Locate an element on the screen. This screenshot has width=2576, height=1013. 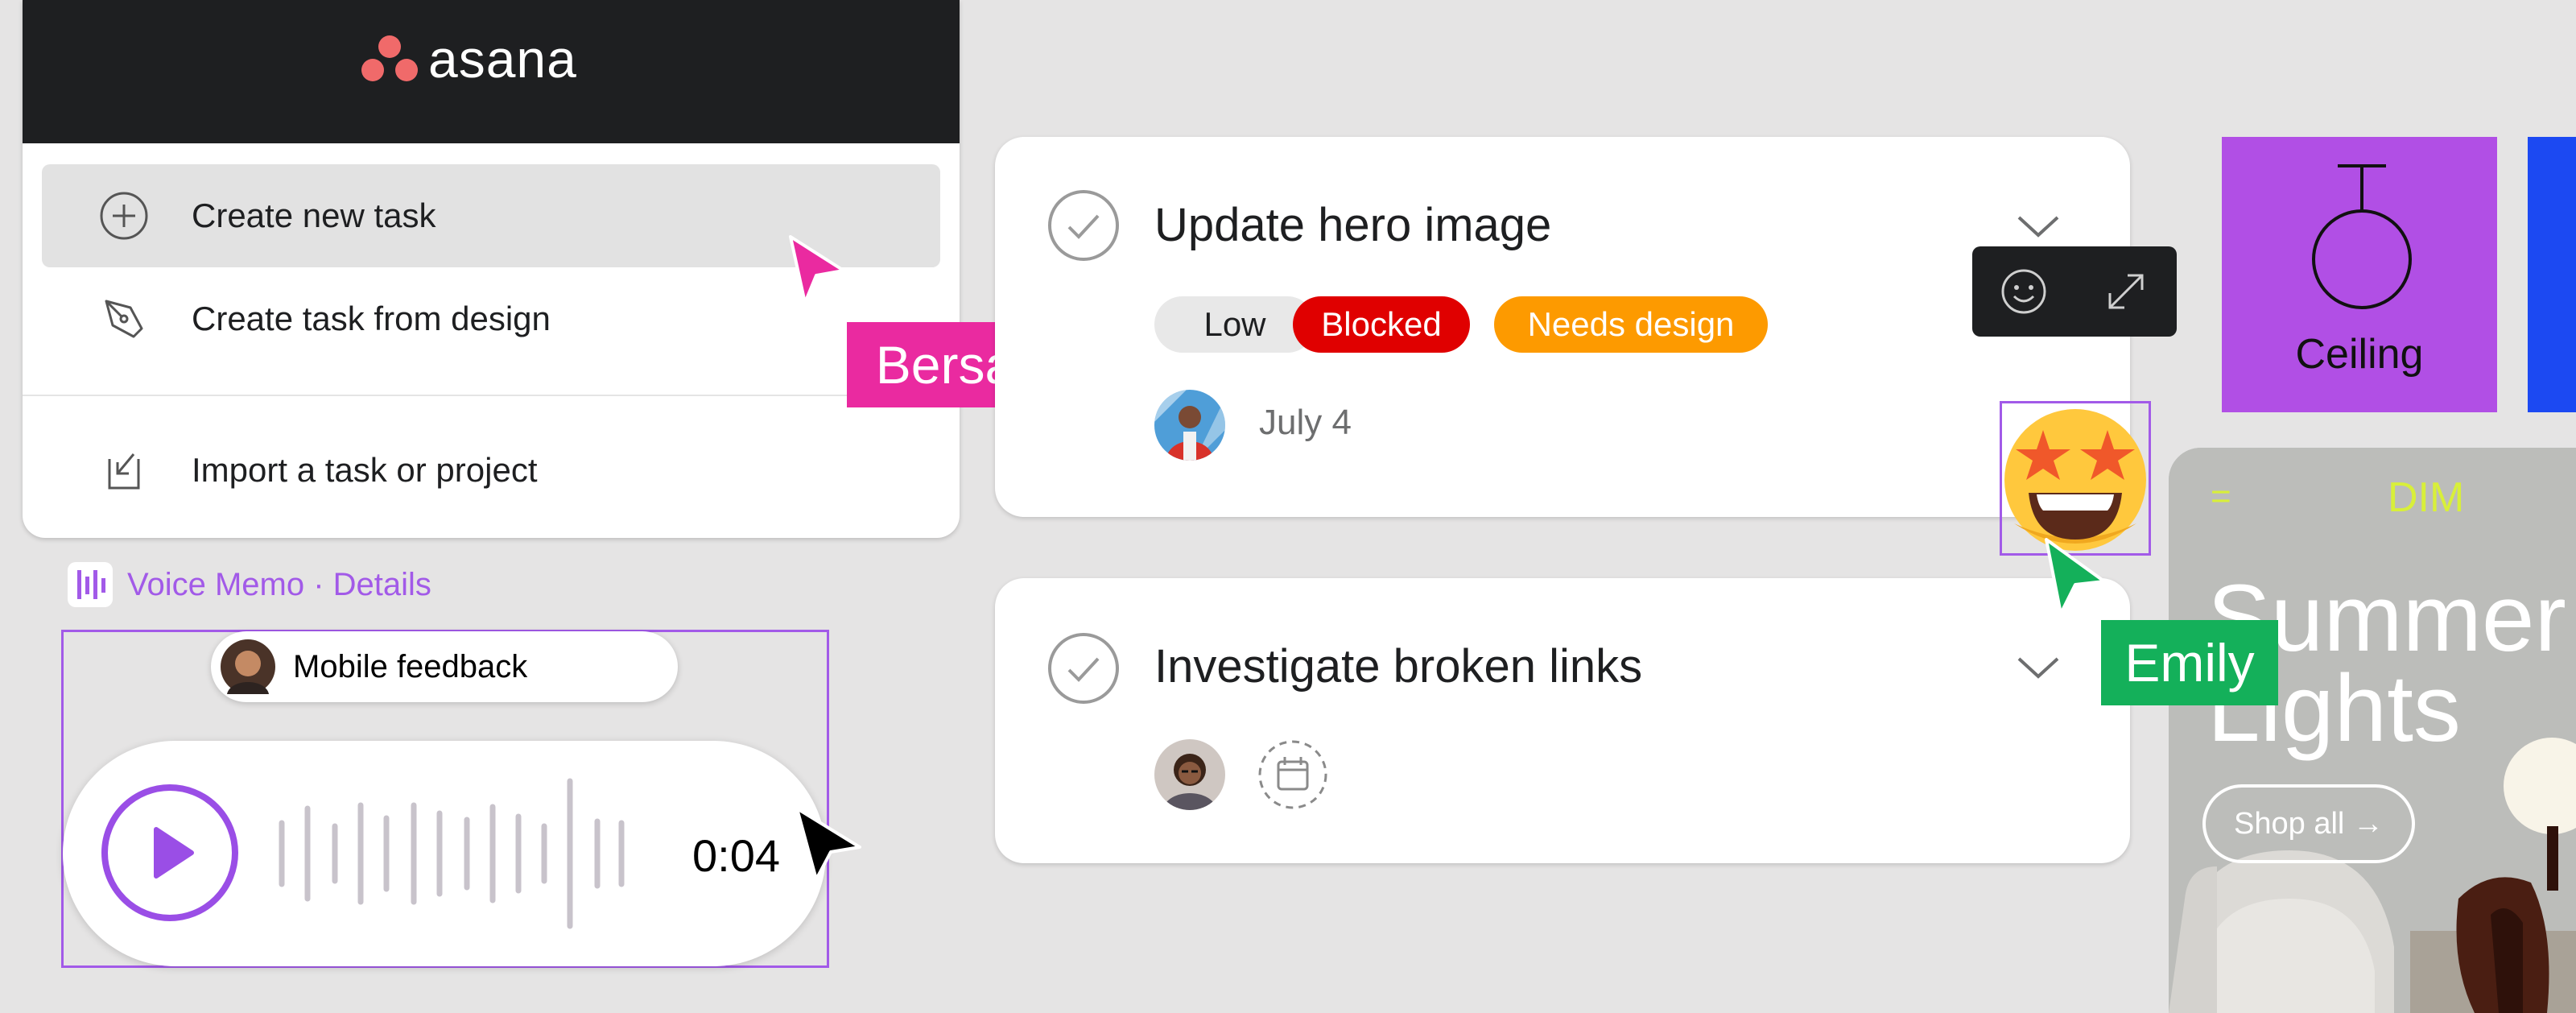
plus-circle-icon is located at coordinates (124, 216).